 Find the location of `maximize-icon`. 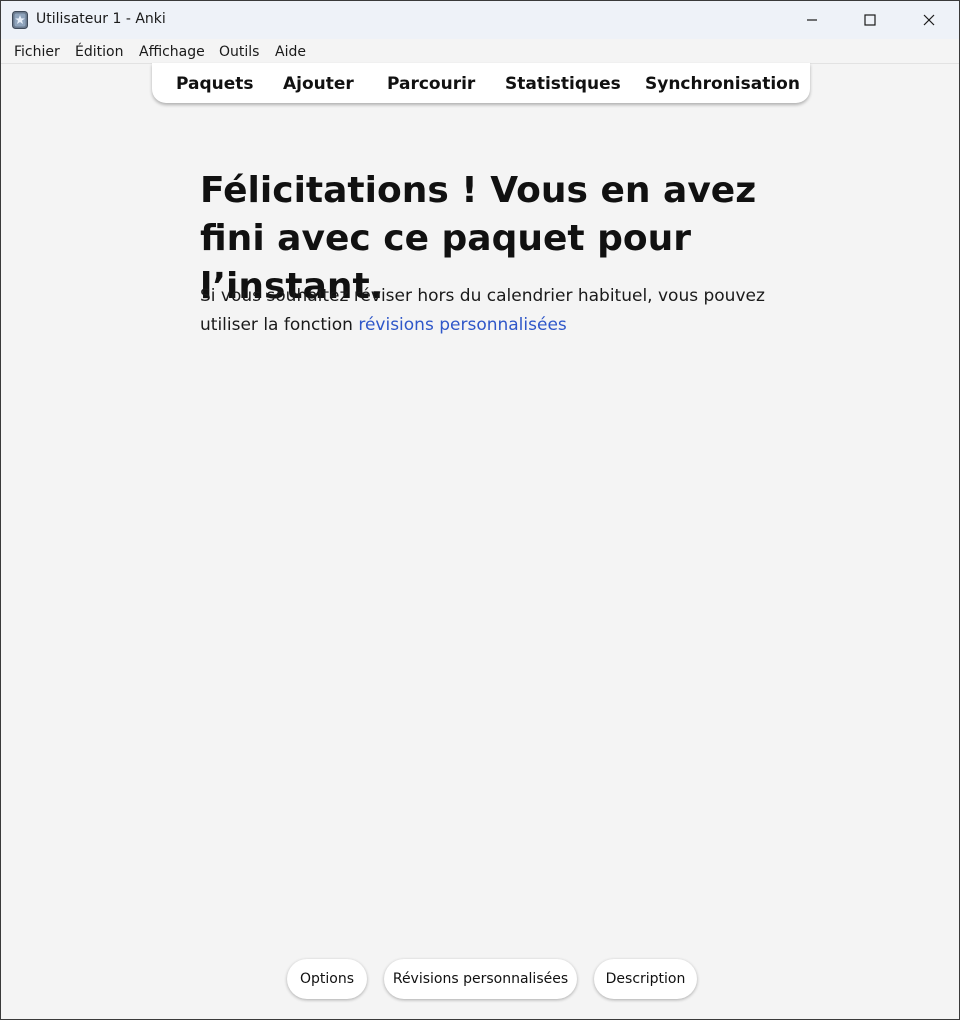

maximize-icon is located at coordinates (870, 20).